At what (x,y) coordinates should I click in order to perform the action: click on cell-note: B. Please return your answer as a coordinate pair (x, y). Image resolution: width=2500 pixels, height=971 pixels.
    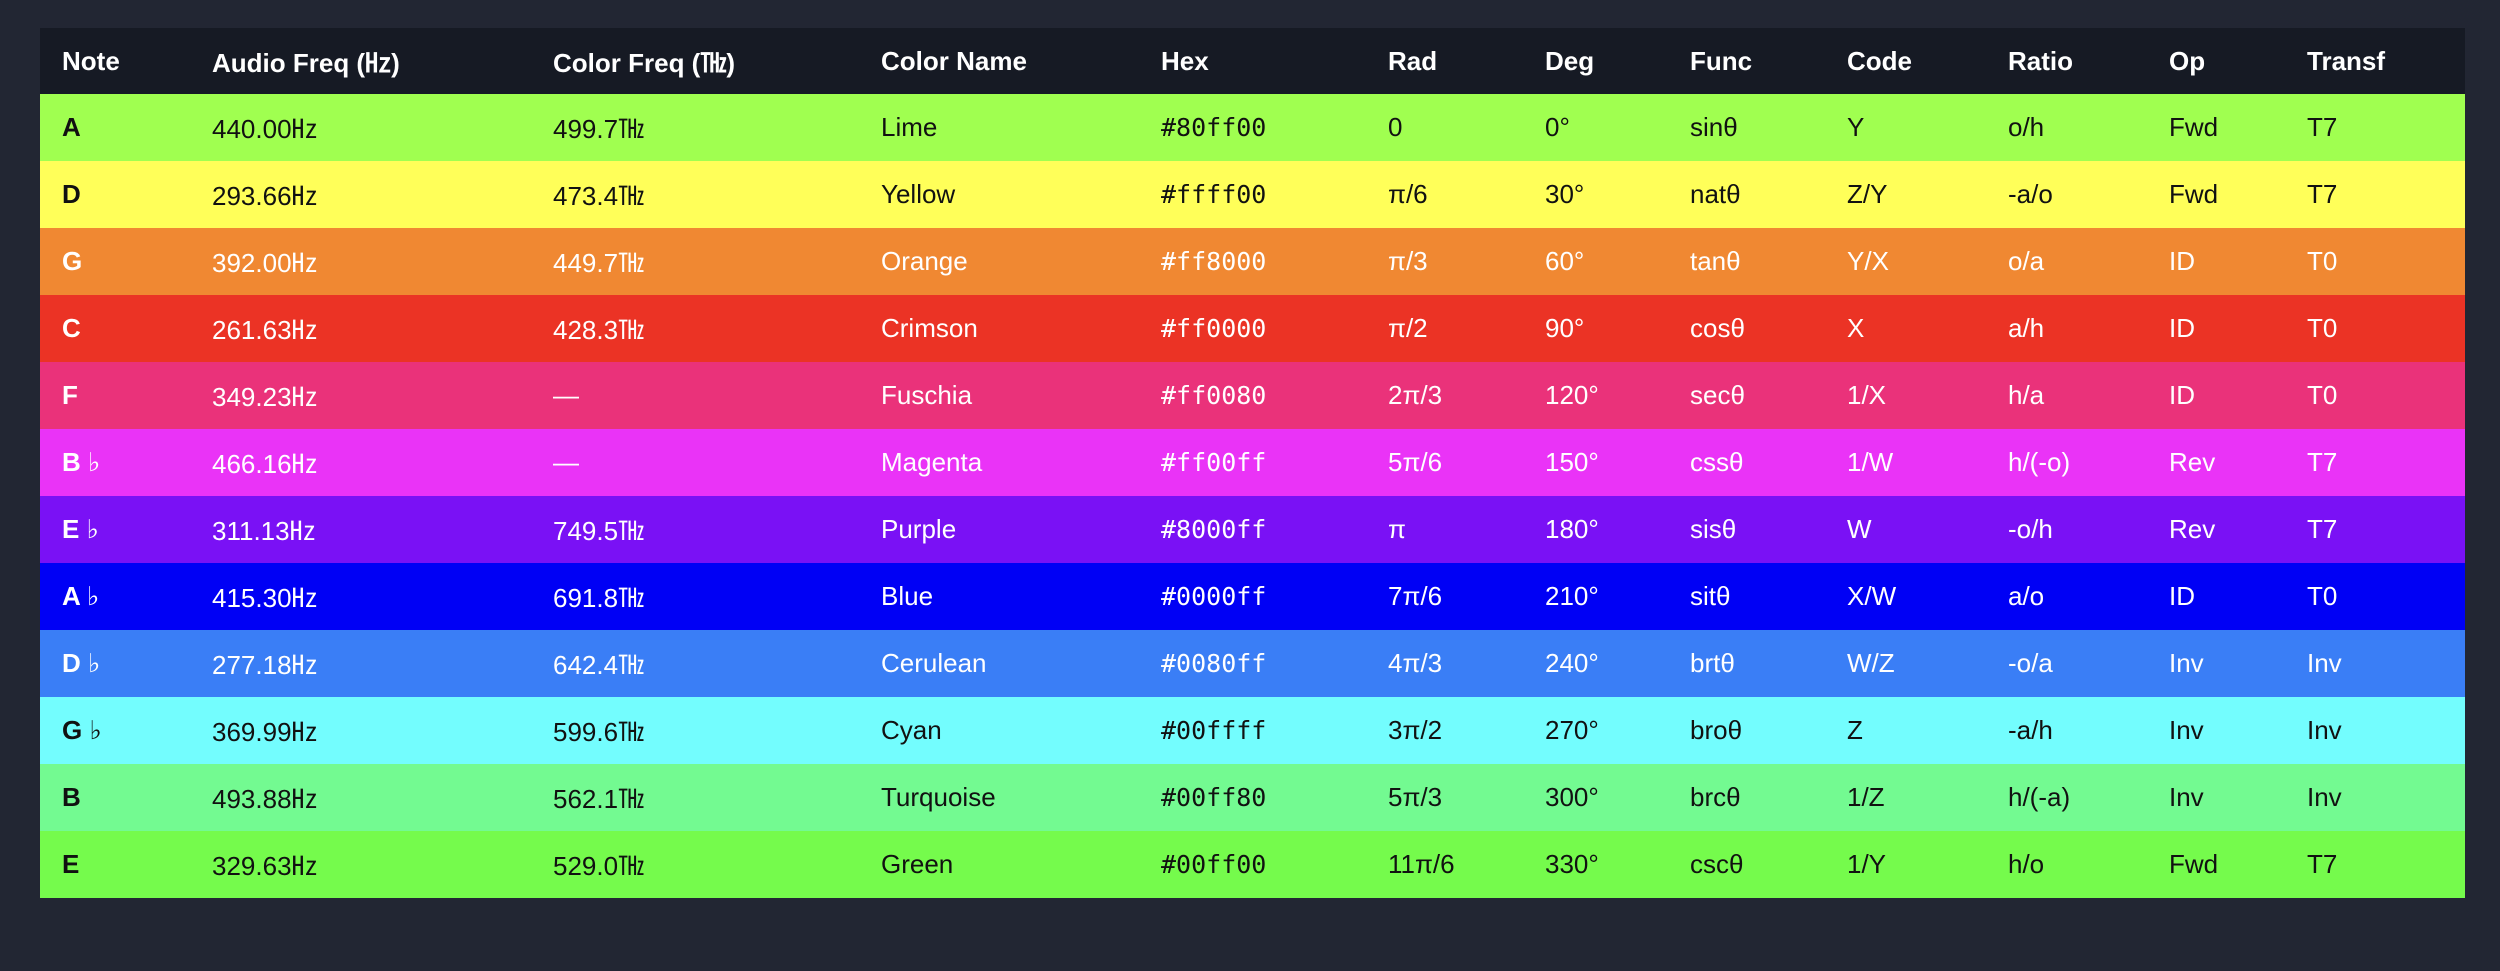
    Looking at the image, I should click on (71, 797).